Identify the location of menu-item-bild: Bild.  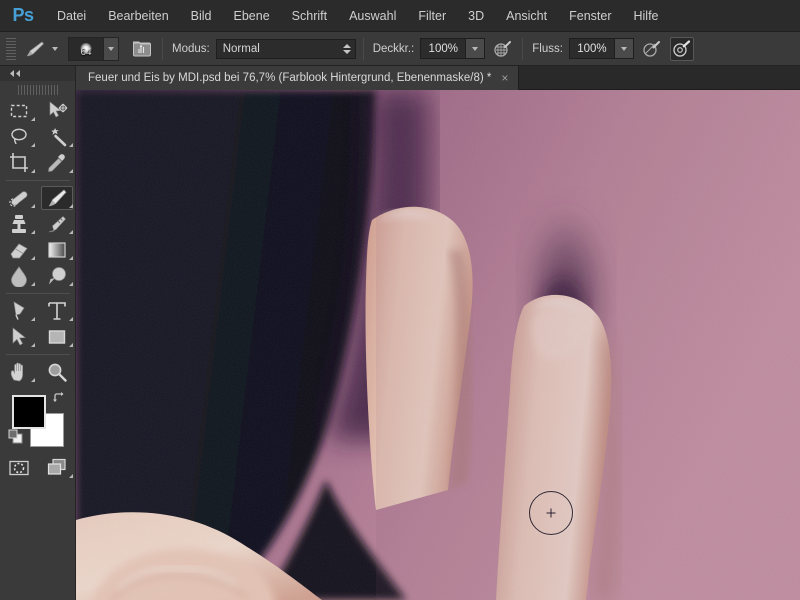
(201, 16).